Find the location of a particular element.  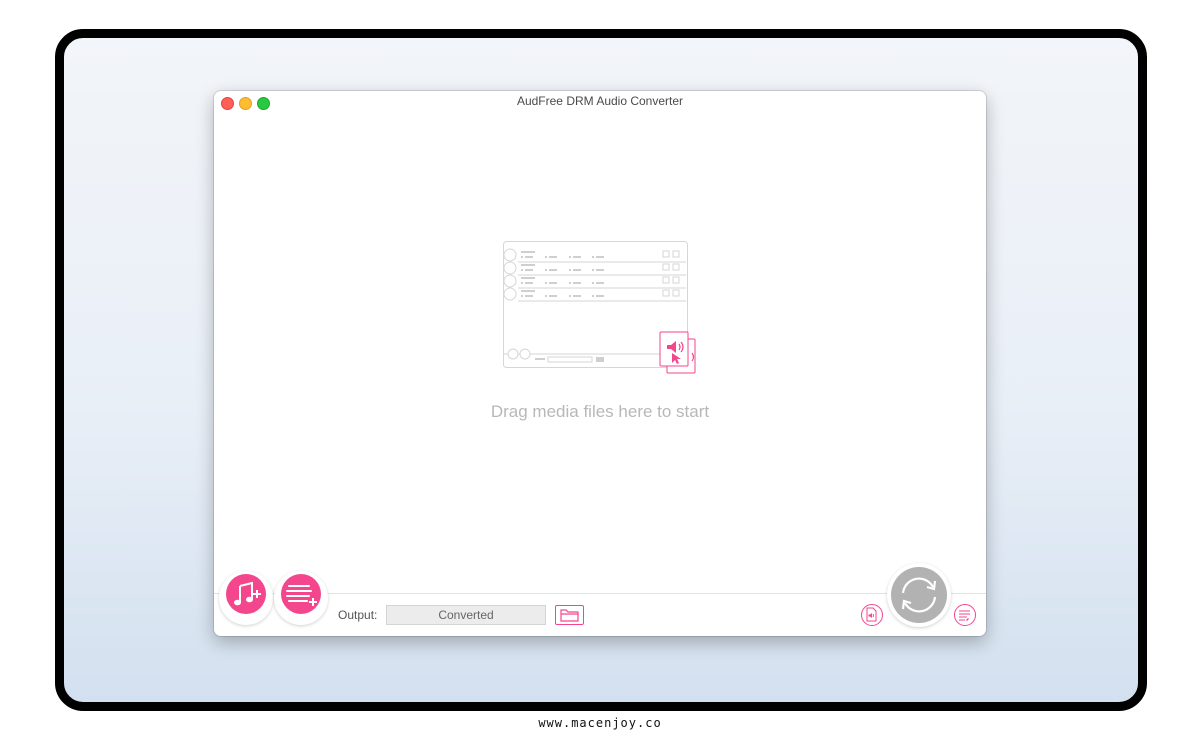

folder-icon is located at coordinates (569, 615).